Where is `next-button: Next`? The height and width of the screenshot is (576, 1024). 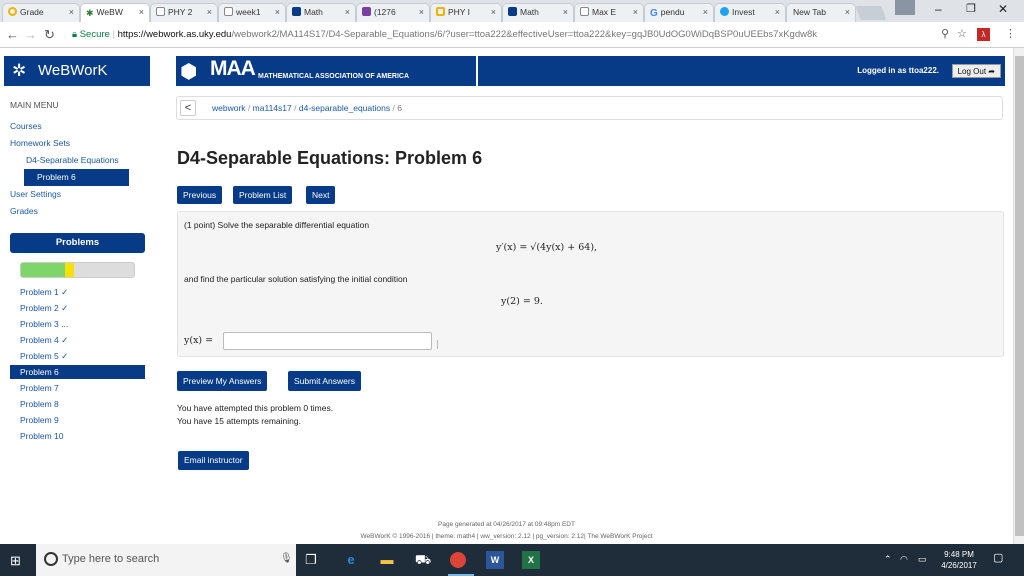
next-button: Next is located at coordinates (321, 195).